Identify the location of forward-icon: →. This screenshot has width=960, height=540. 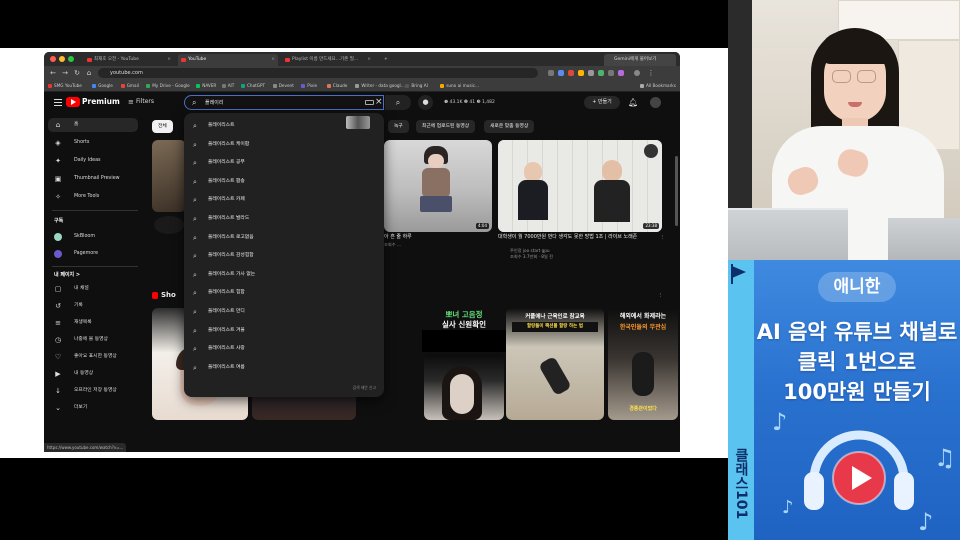
(65, 73).